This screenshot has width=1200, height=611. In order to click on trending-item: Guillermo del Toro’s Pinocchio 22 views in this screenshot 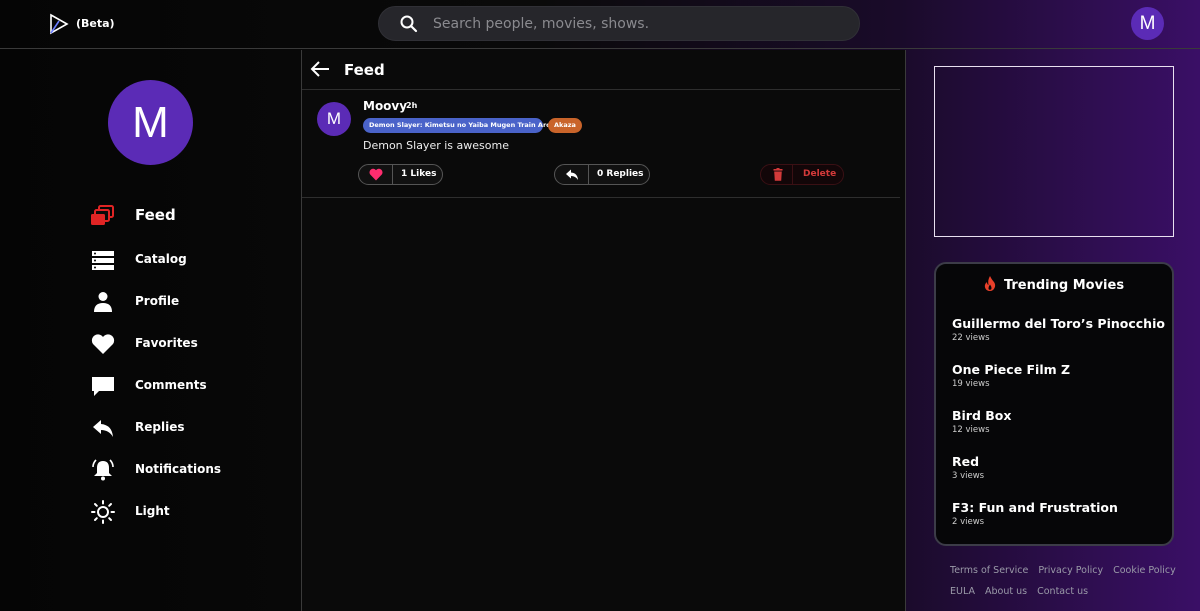, I will do `click(1059, 329)`.